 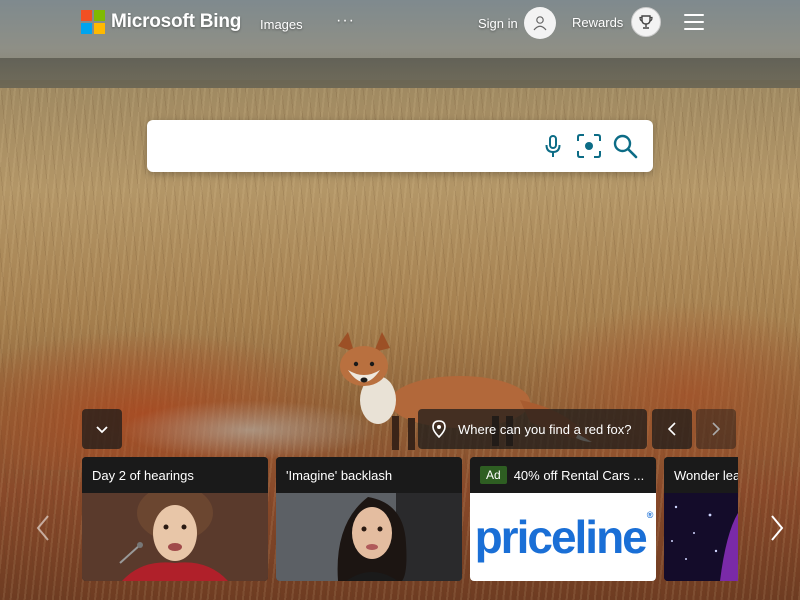 I want to click on sign-in-button: Sign in, so click(x=517, y=23).